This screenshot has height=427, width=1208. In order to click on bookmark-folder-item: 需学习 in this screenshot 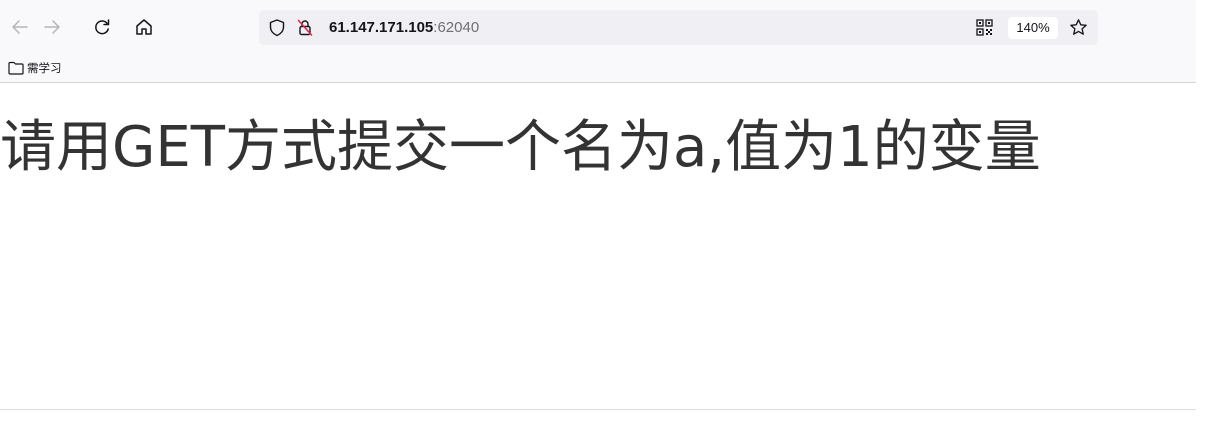, I will do `click(35, 68)`.